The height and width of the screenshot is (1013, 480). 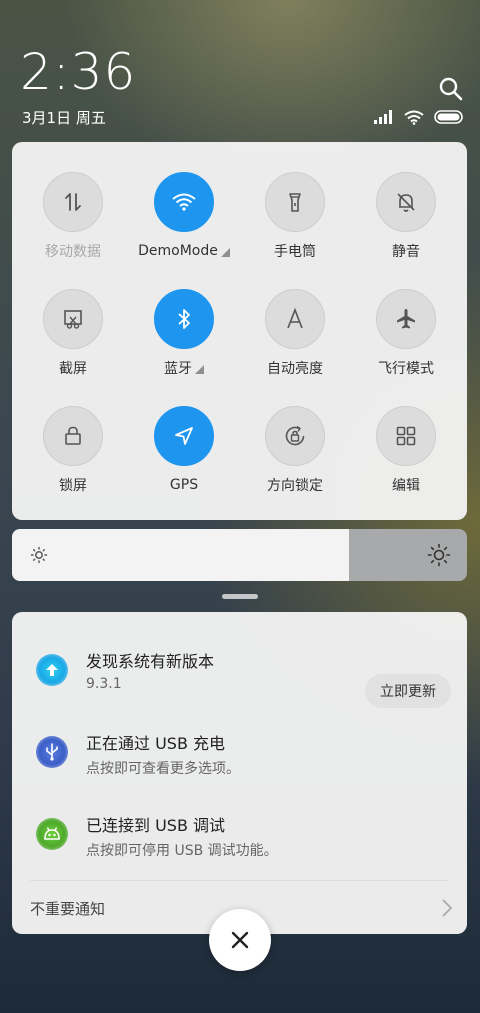 I want to click on tile-auto-brightness: 自动亮度, so click(x=295, y=333).